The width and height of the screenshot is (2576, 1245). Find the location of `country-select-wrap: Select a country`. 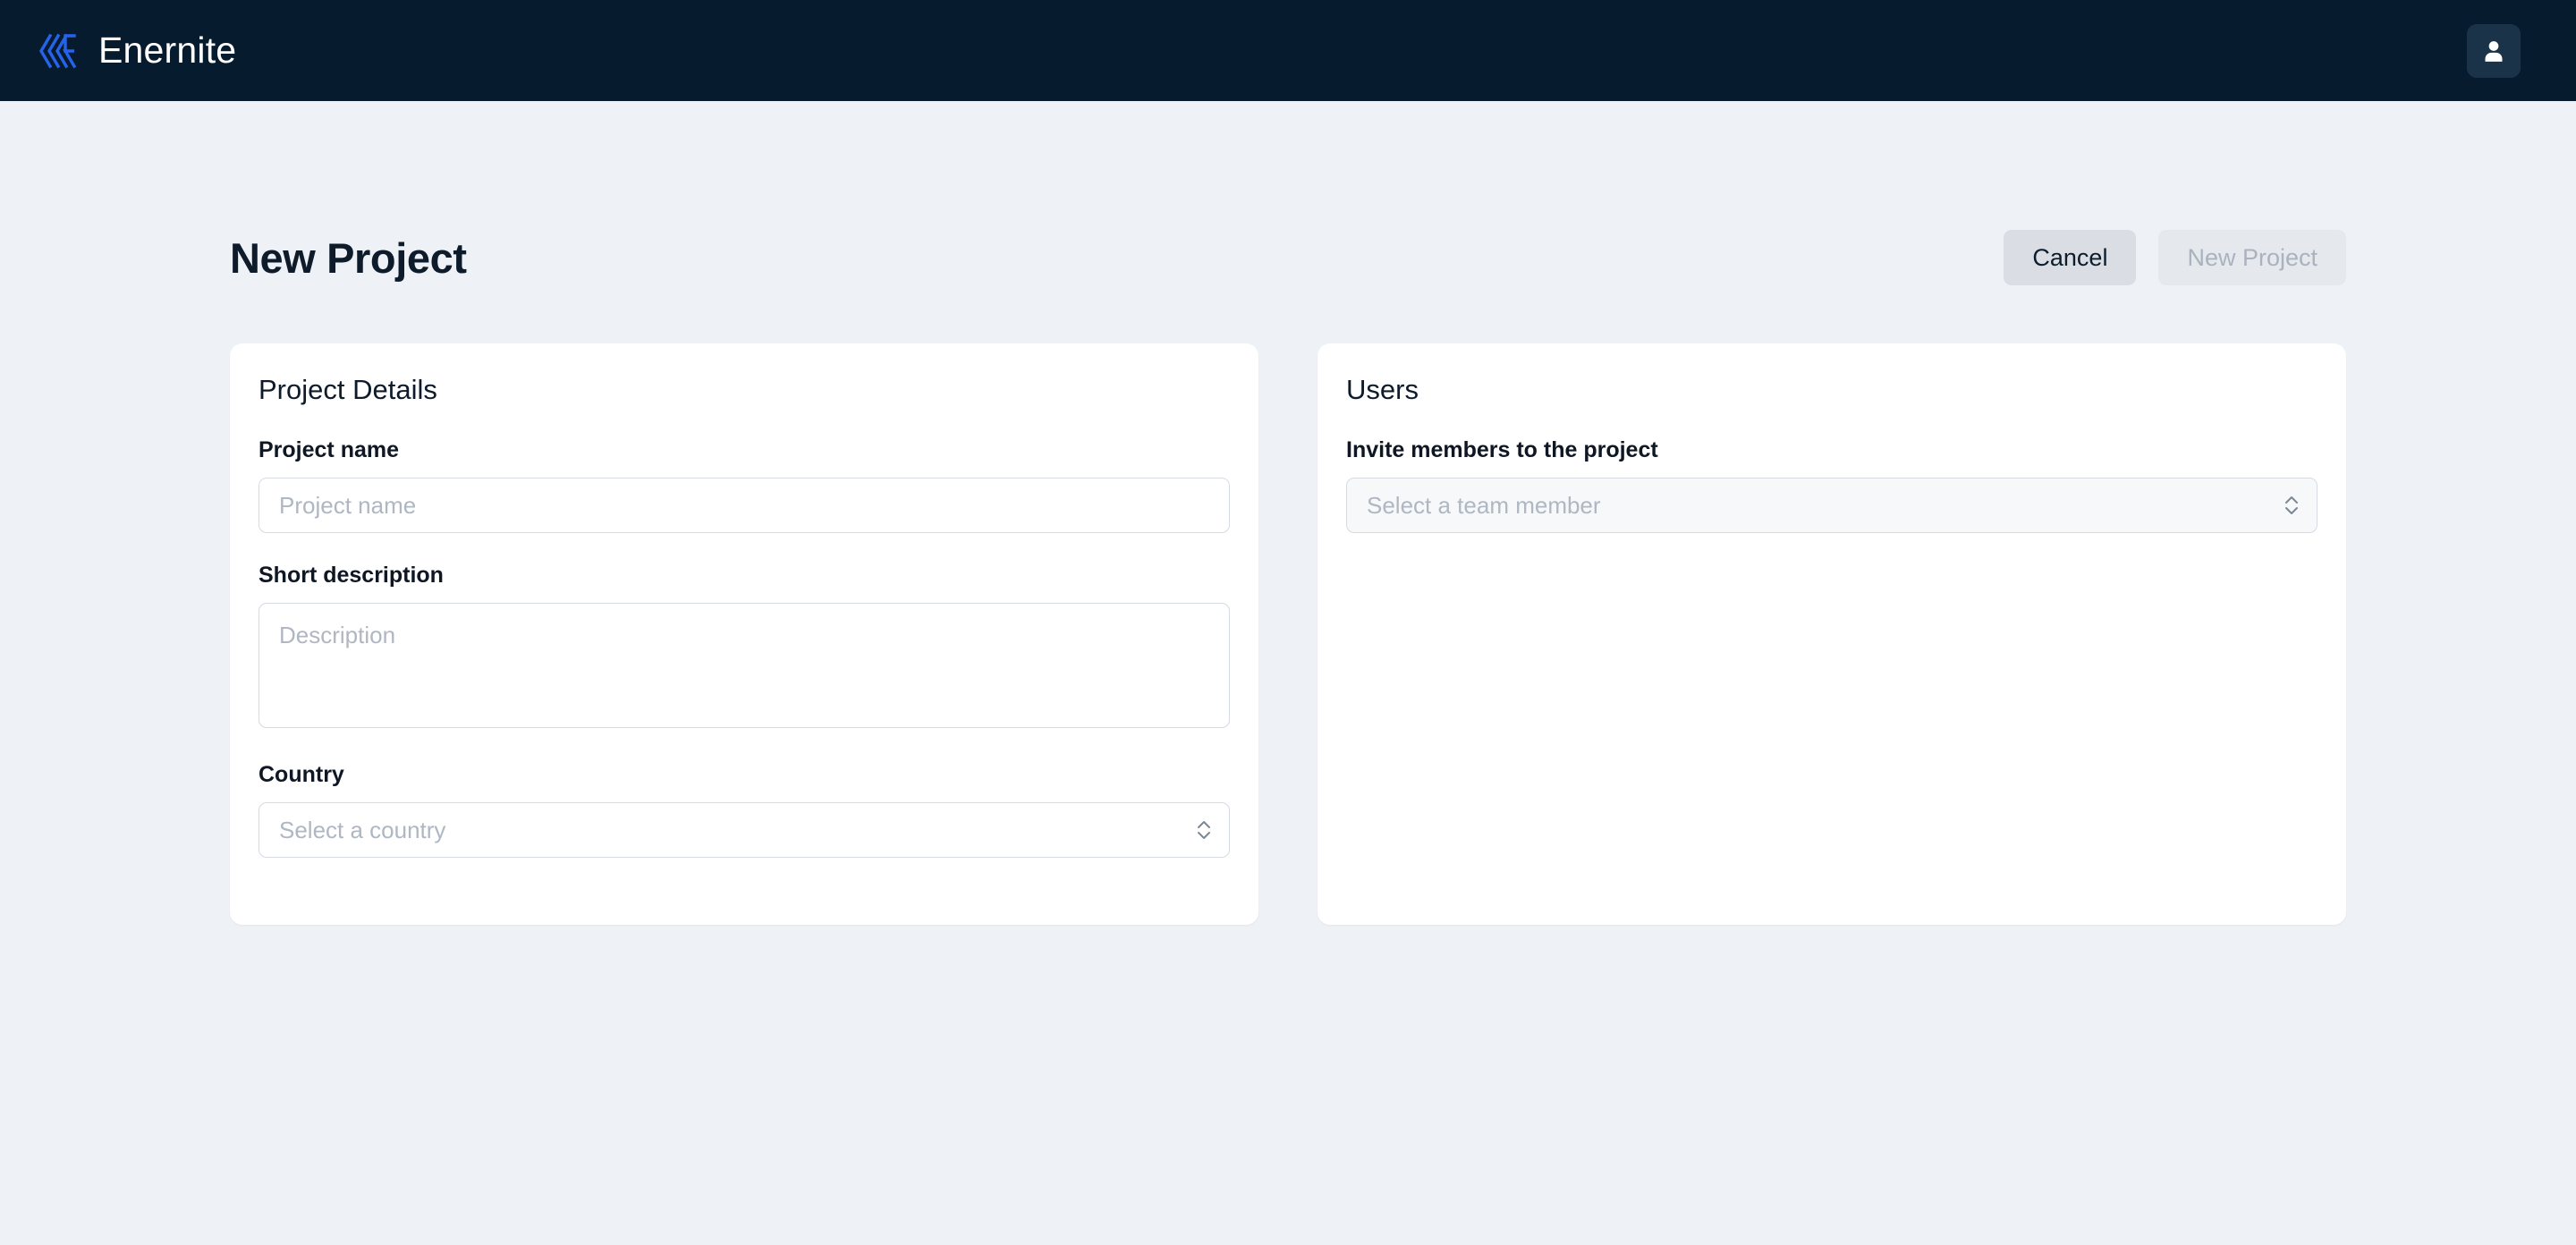

country-select-wrap: Select a country is located at coordinates (744, 830).